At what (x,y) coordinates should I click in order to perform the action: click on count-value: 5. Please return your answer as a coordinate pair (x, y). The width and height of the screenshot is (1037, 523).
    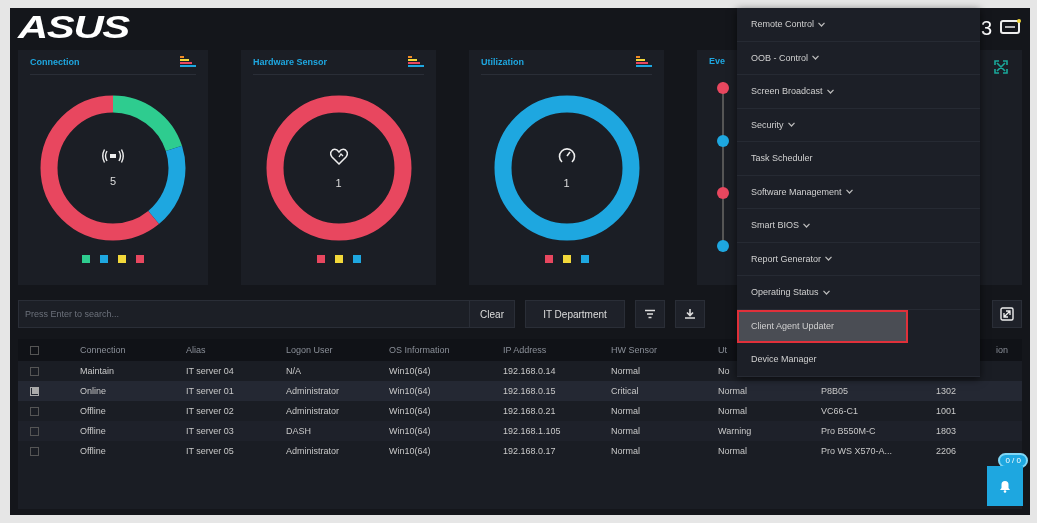
    Looking at the image, I should click on (113, 181).